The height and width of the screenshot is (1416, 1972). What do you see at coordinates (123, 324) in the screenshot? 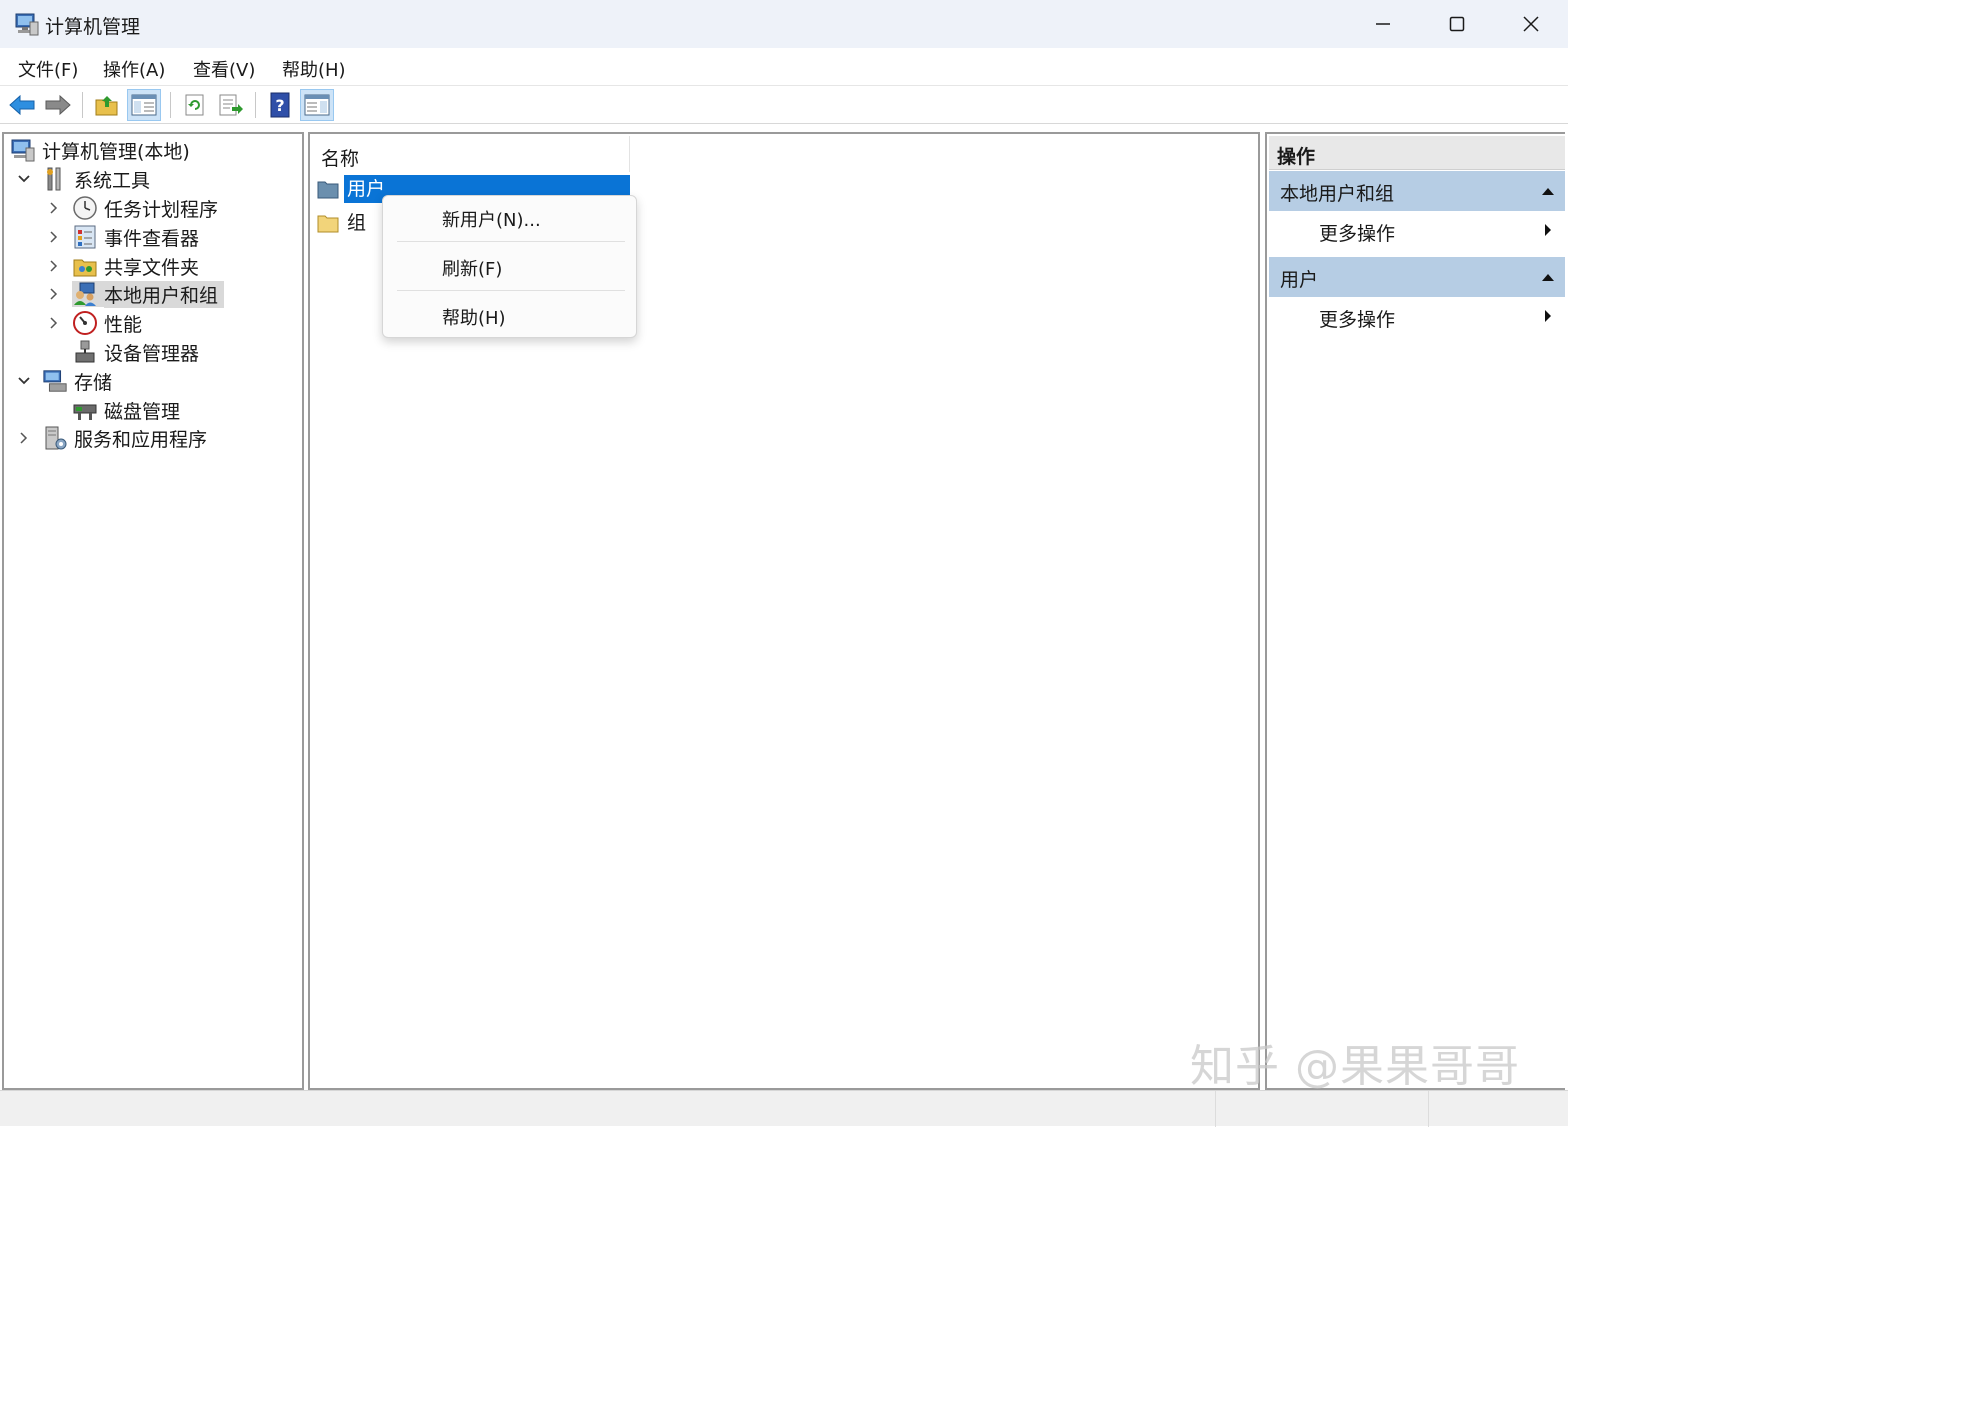
I see `tree-item-label: 性能` at bounding box center [123, 324].